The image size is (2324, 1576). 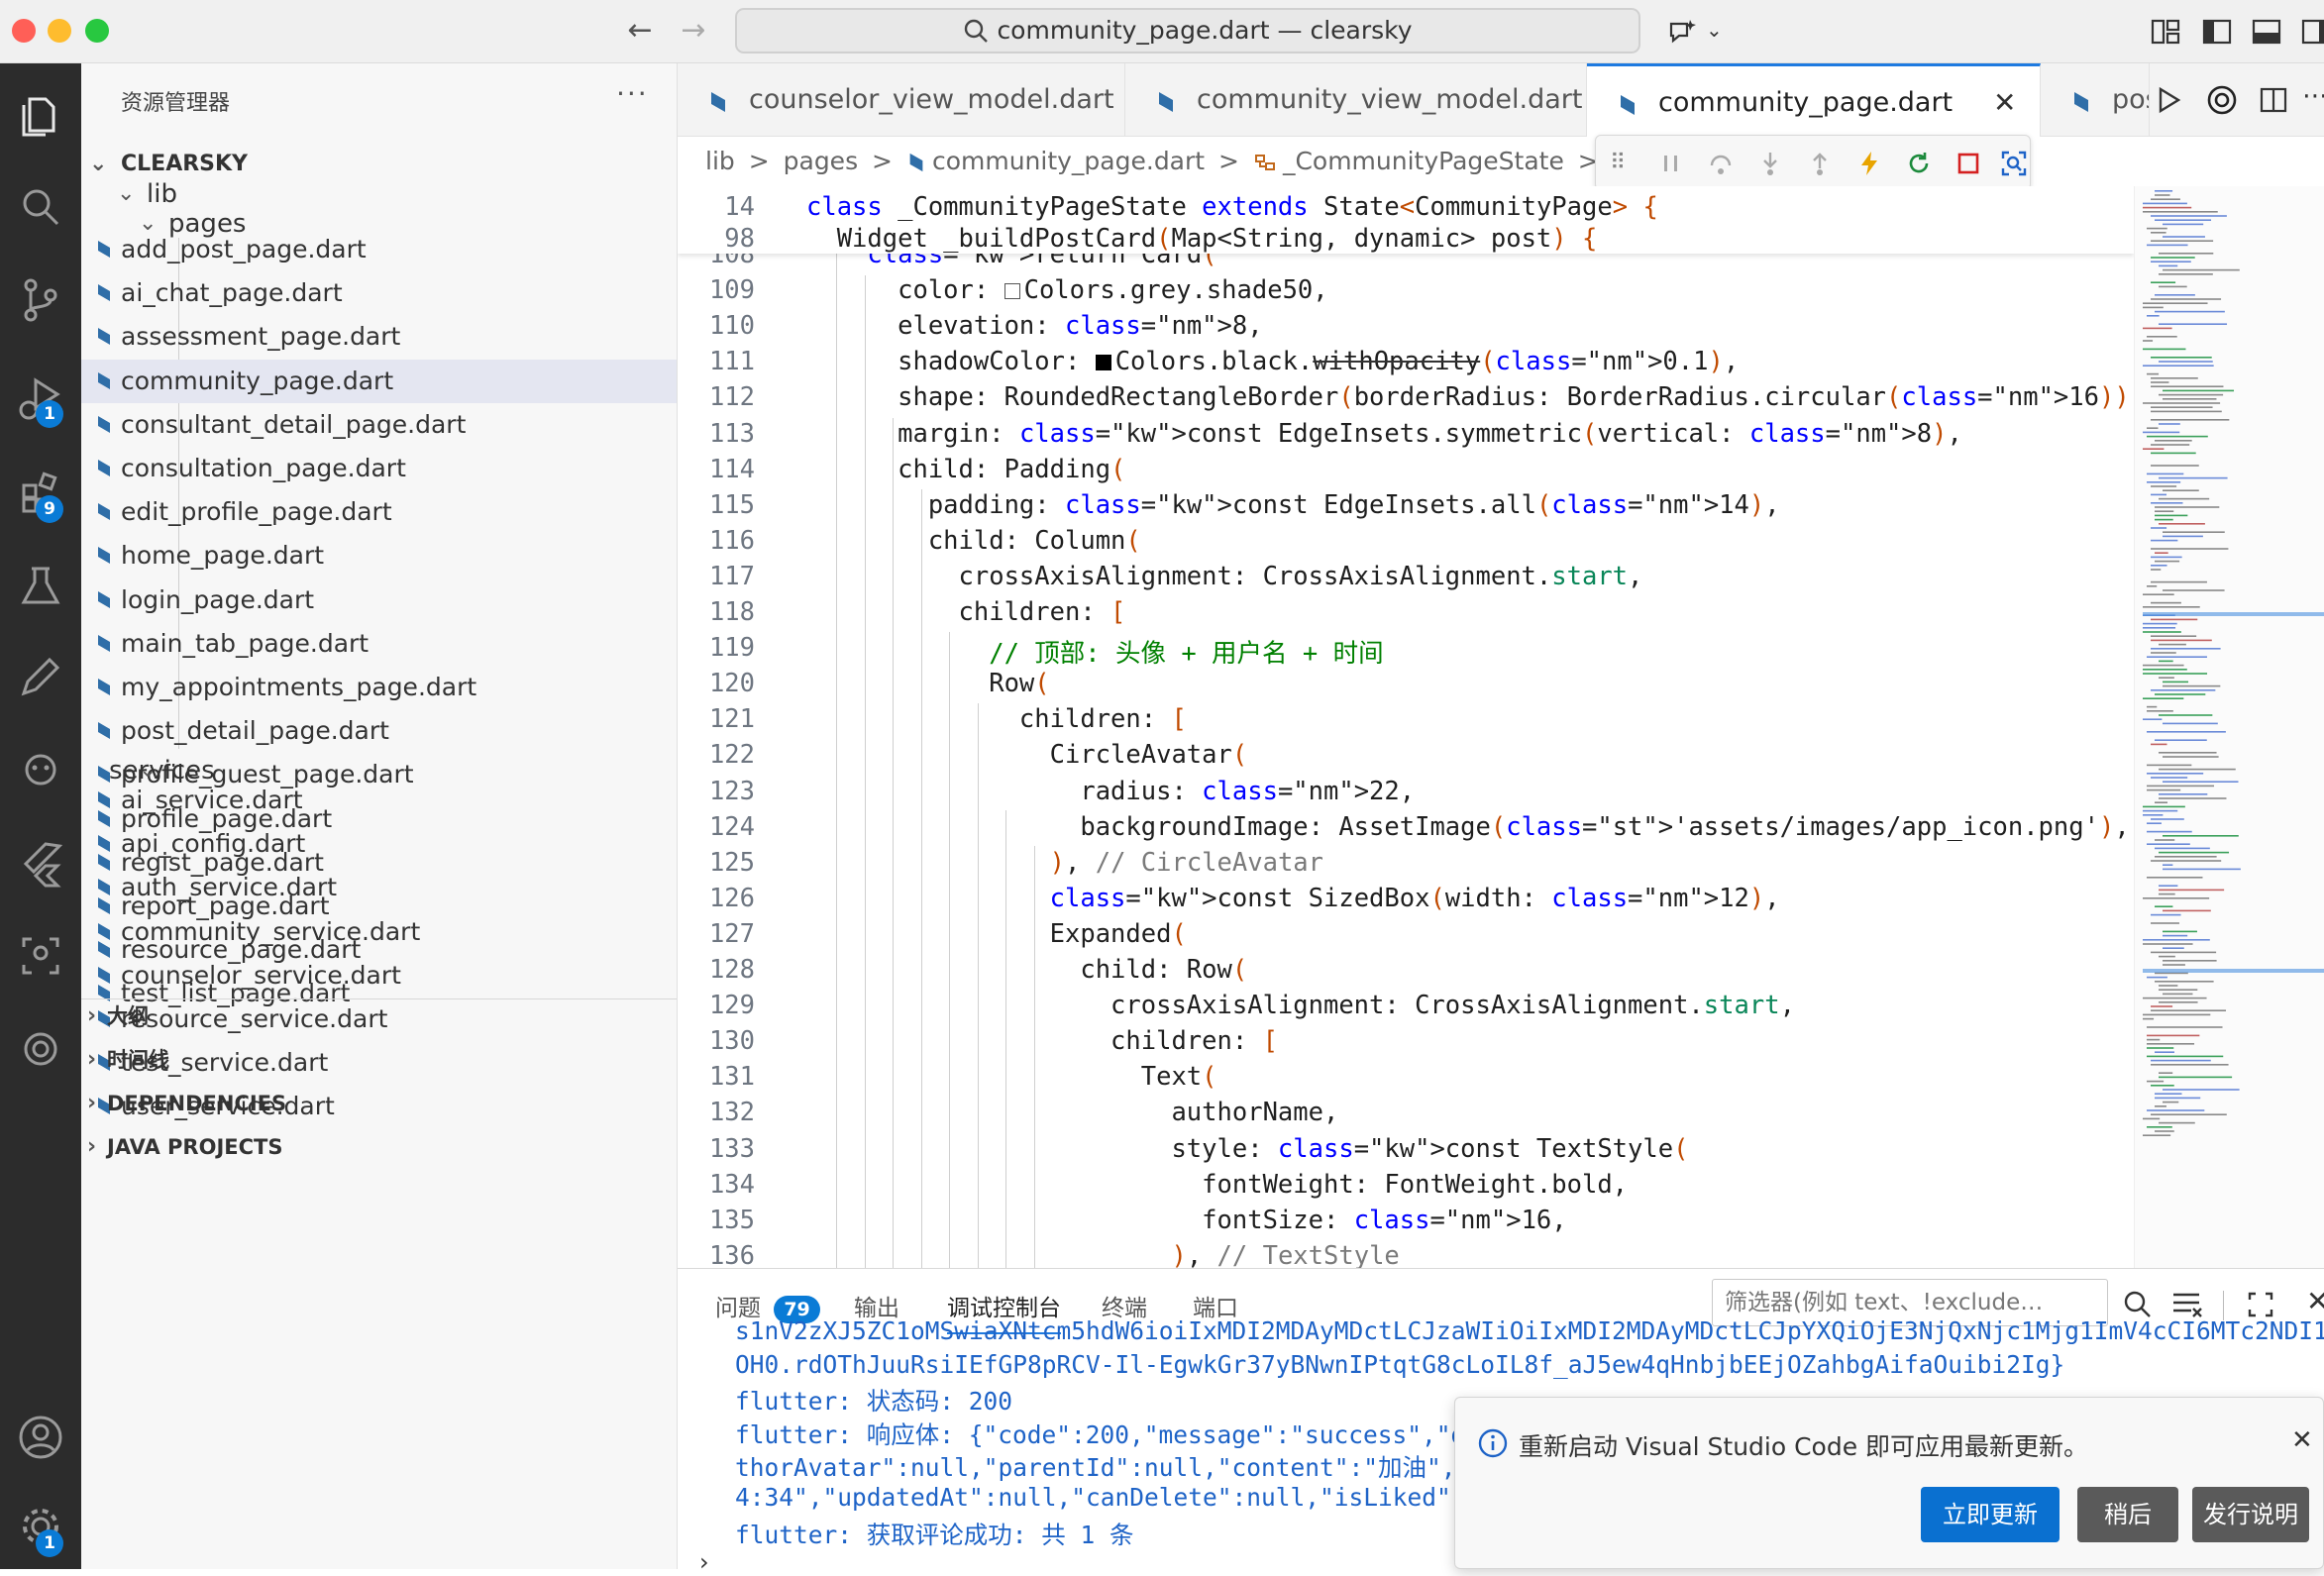 What do you see at coordinates (2312, 32) in the screenshot?
I see `toggle-secondary-sidebar-icon` at bounding box center [2312, 32].